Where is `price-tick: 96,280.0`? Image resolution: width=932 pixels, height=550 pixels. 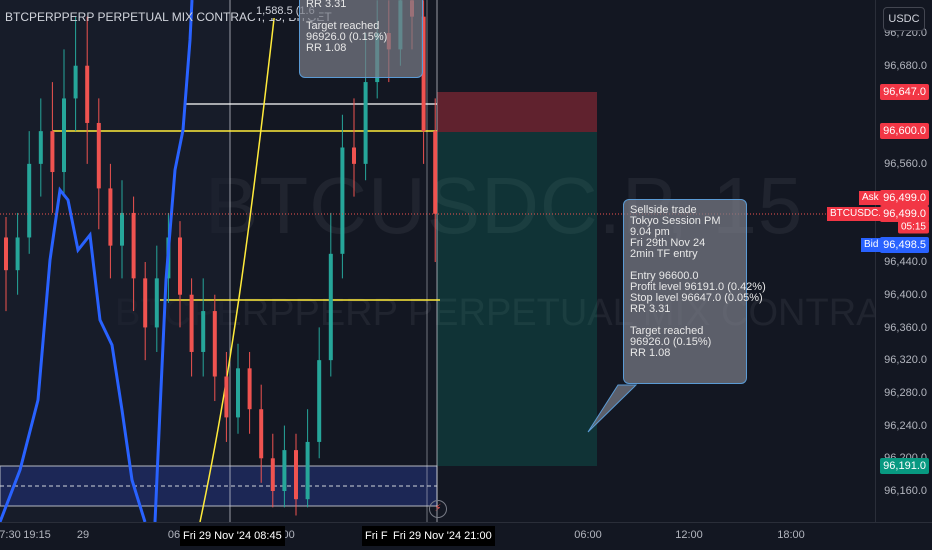
price-tick: 96,280.0 is located at coordinates (905, 393).